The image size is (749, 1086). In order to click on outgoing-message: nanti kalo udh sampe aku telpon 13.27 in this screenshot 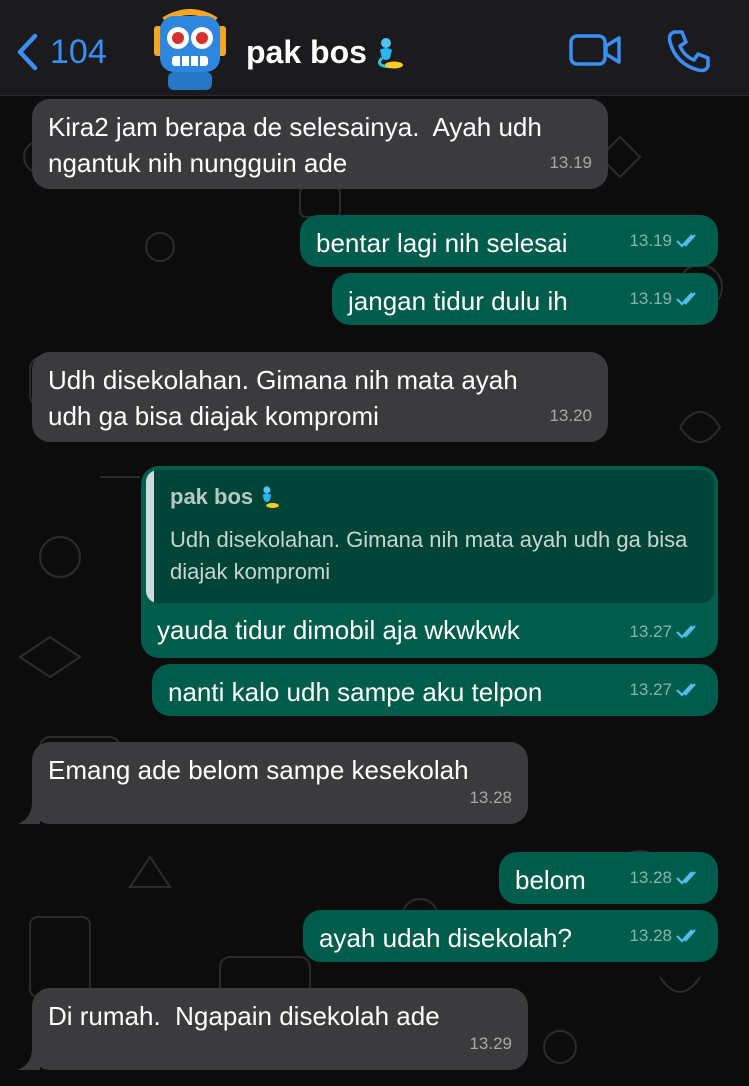, I will do `click(435, 690)`.